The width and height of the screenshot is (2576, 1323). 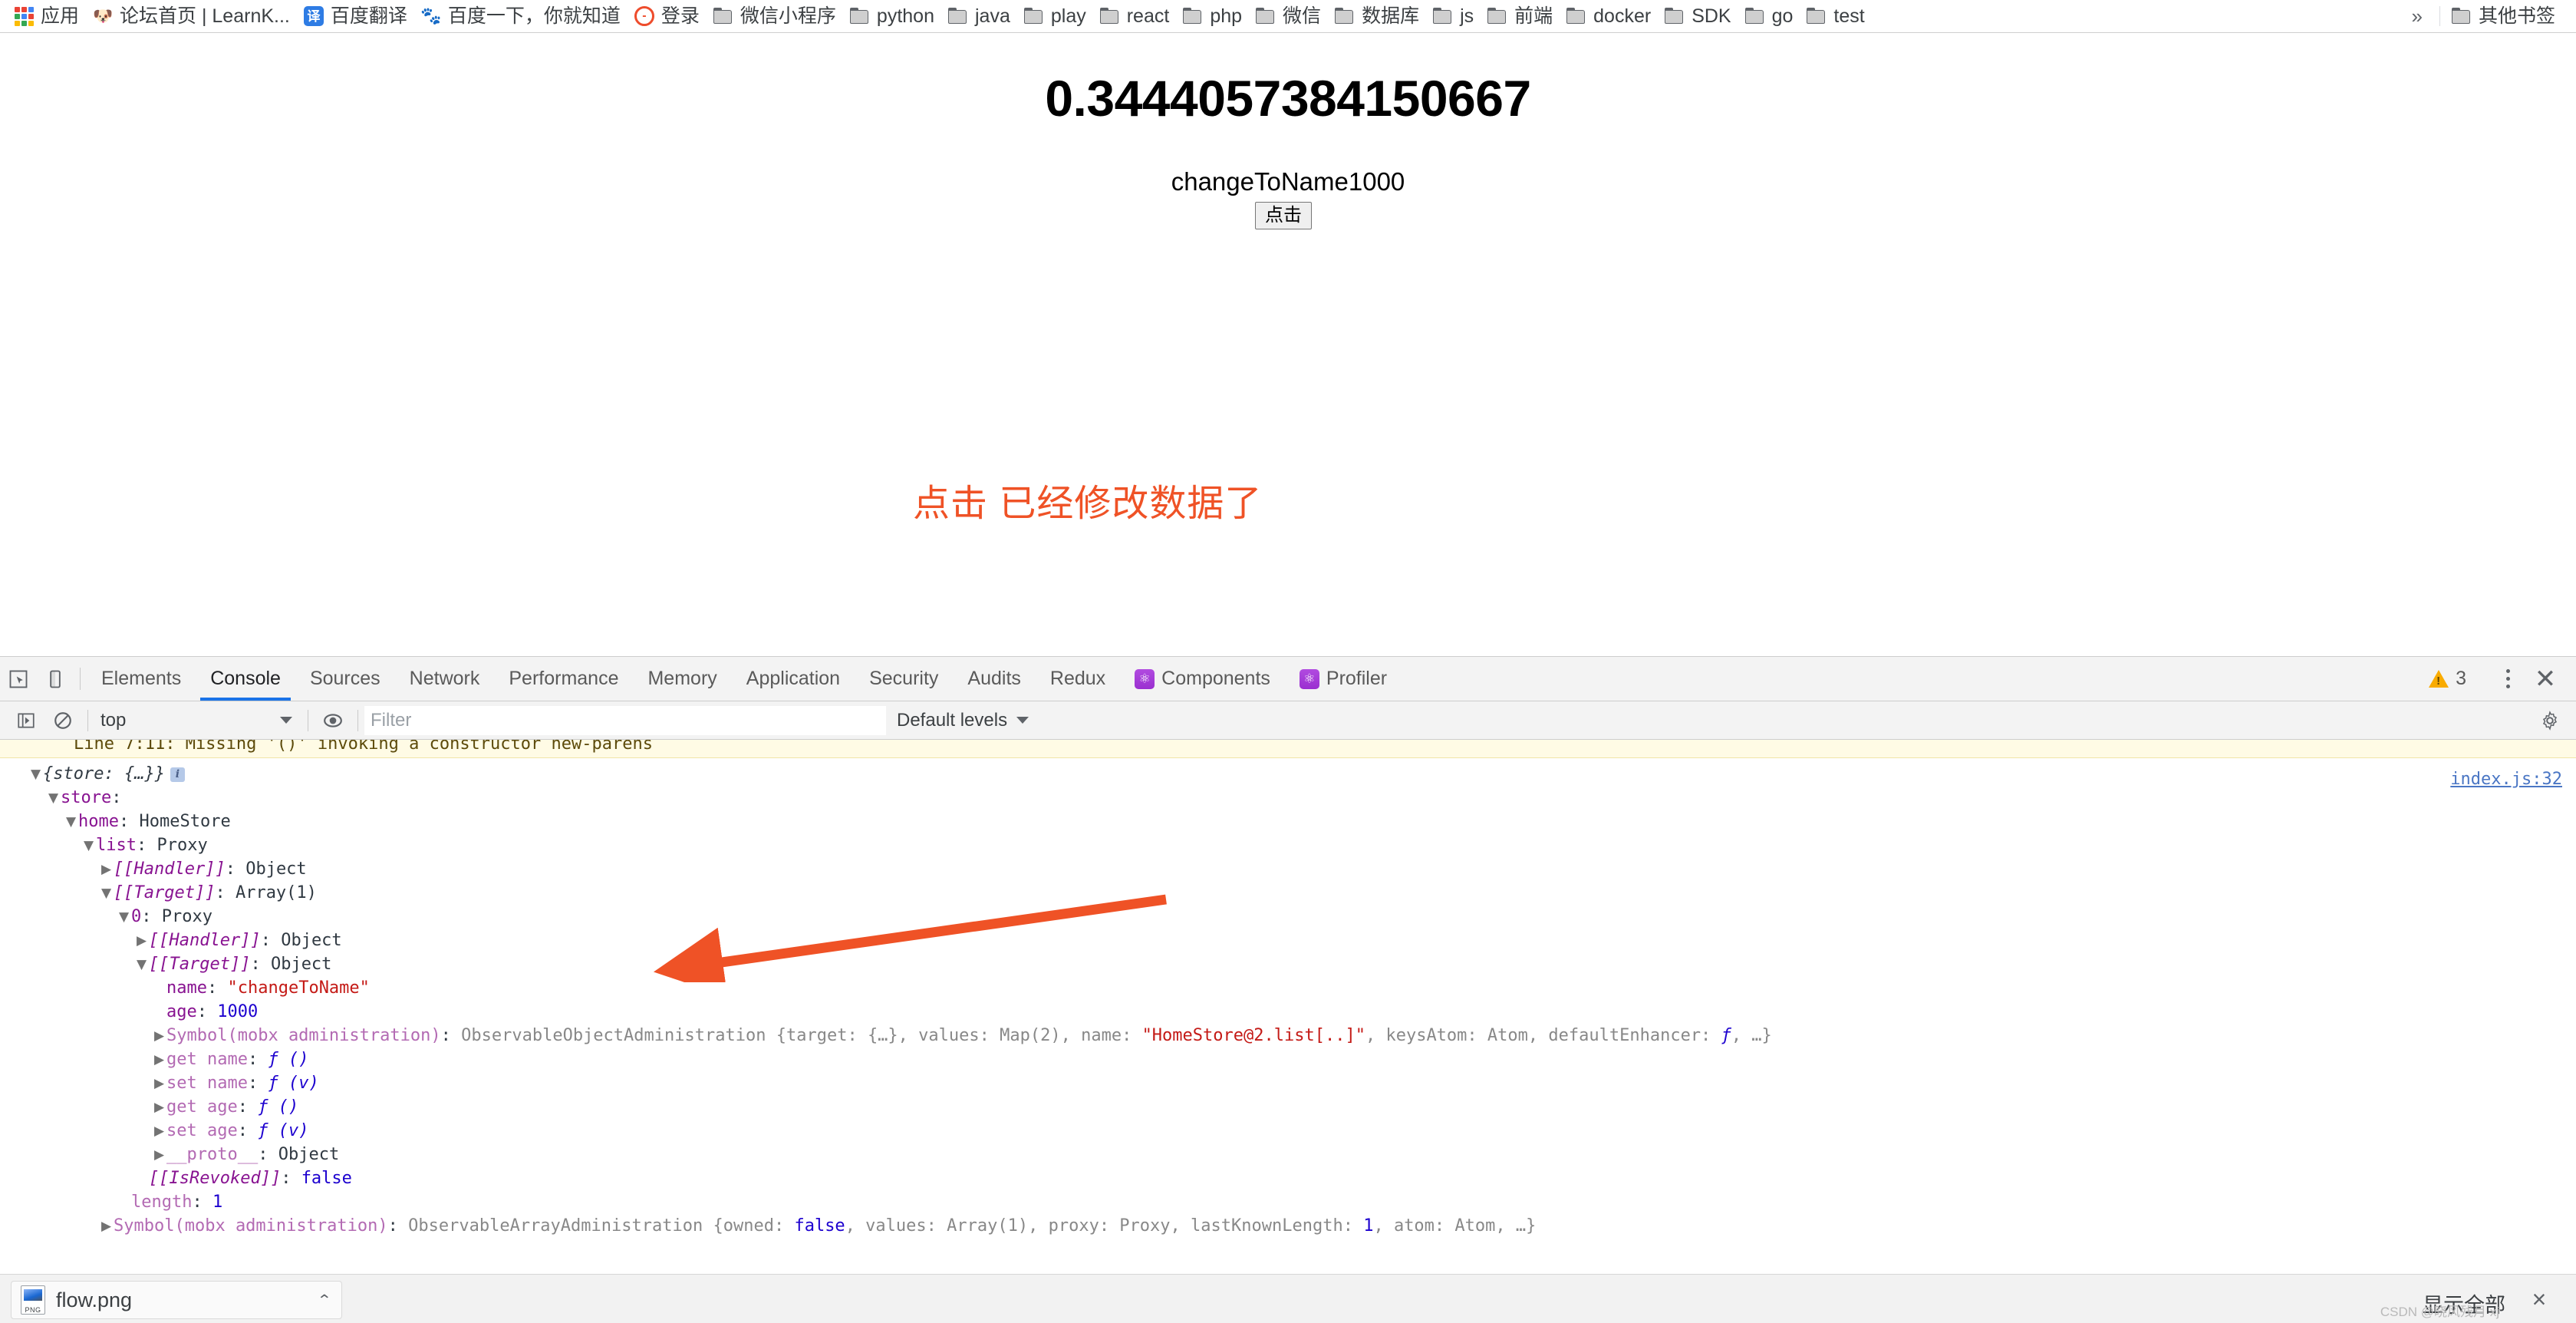 What do you see at coordinates (1055, 16) in the screenshot?
I see `bookmark-folder-play: play` at bounding box center [1055, 16].